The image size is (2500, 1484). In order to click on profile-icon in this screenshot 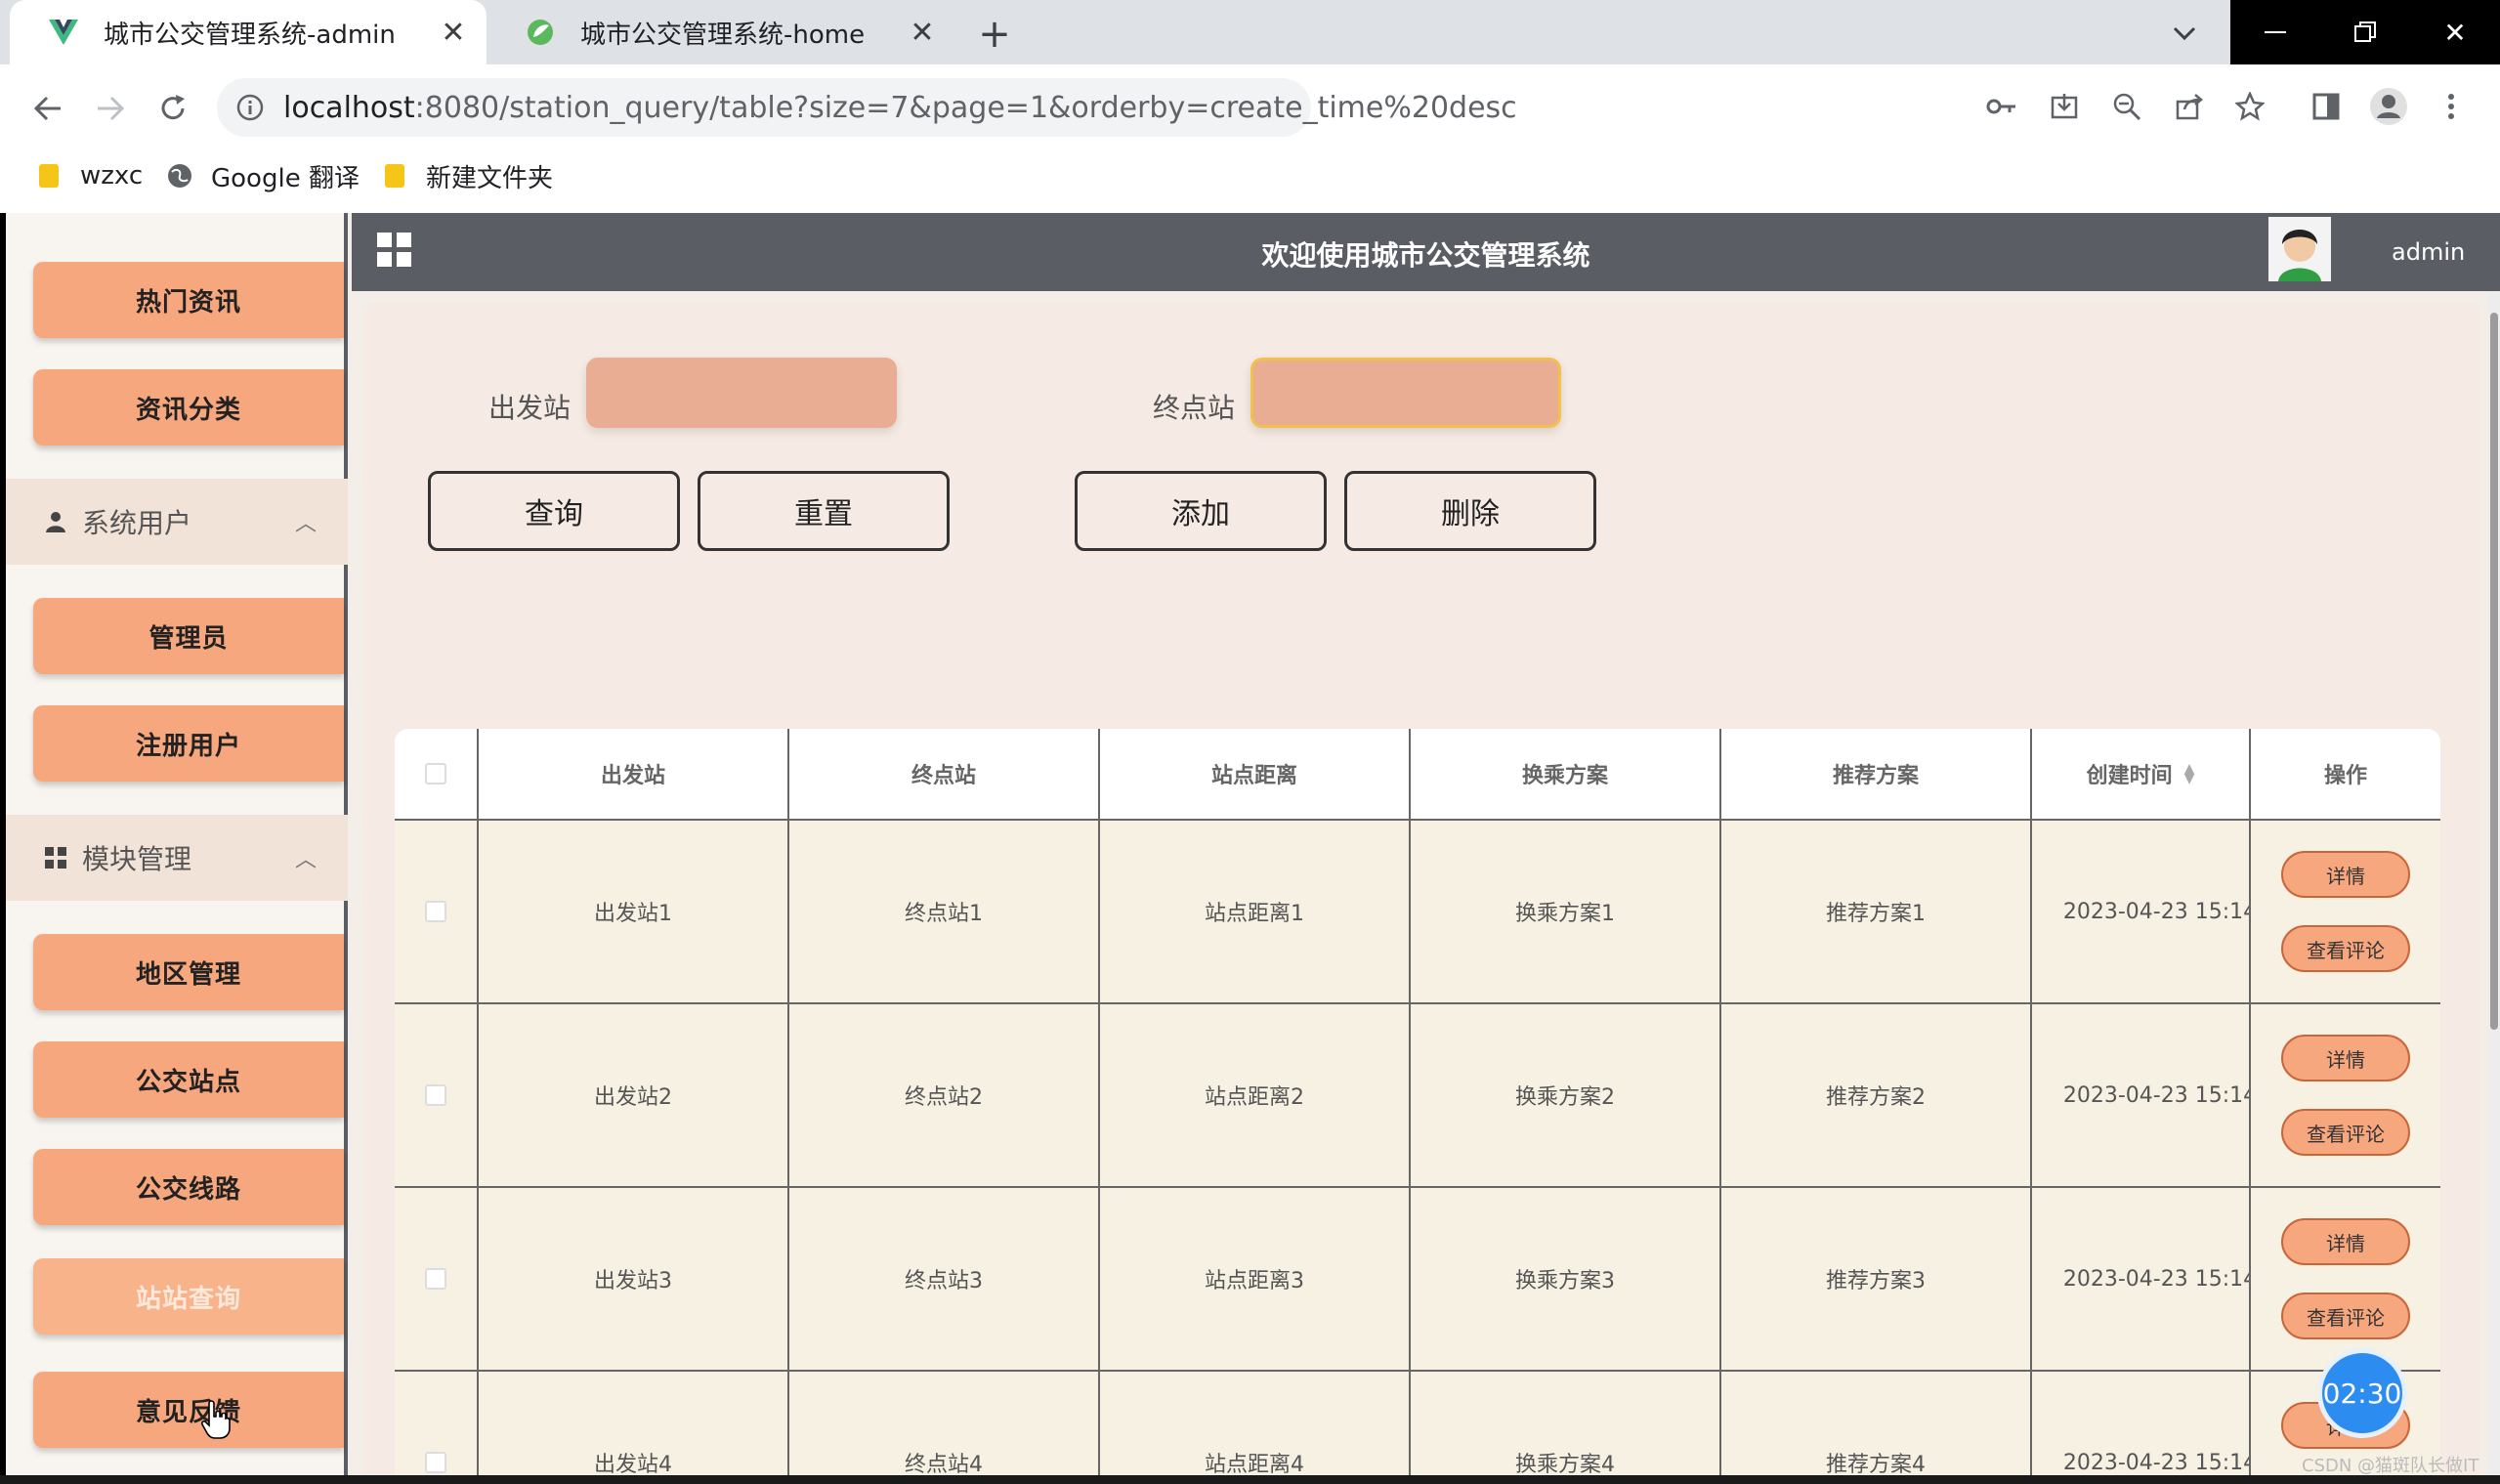, I will do `click(2389, 106)`.